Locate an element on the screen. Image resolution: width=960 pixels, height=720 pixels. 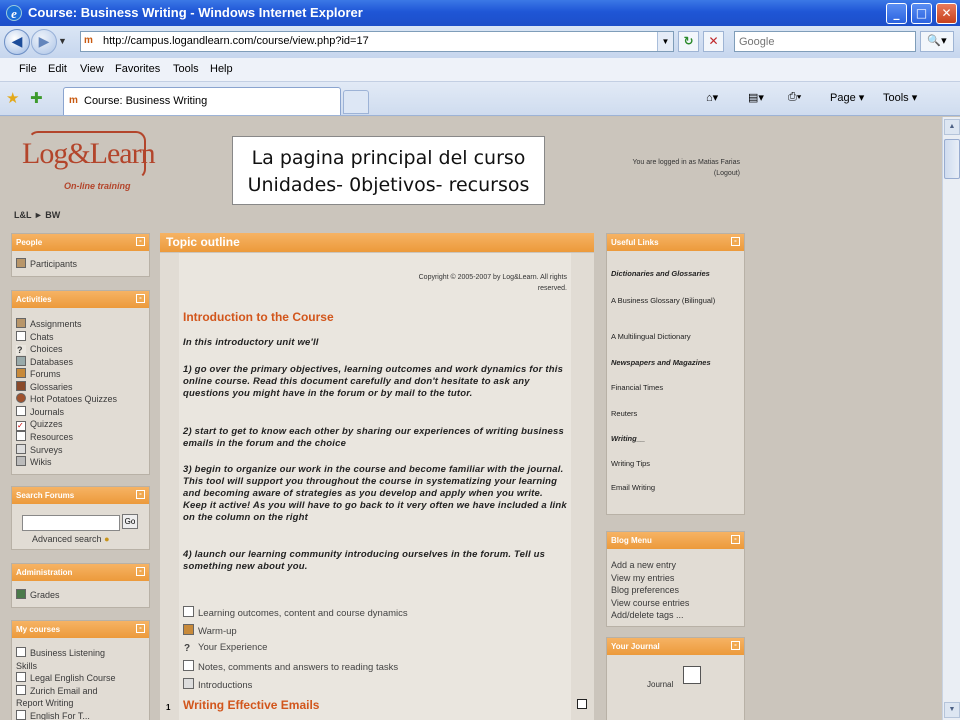
course-legal-english: Legal English Course is located at coordinates (80, 678).